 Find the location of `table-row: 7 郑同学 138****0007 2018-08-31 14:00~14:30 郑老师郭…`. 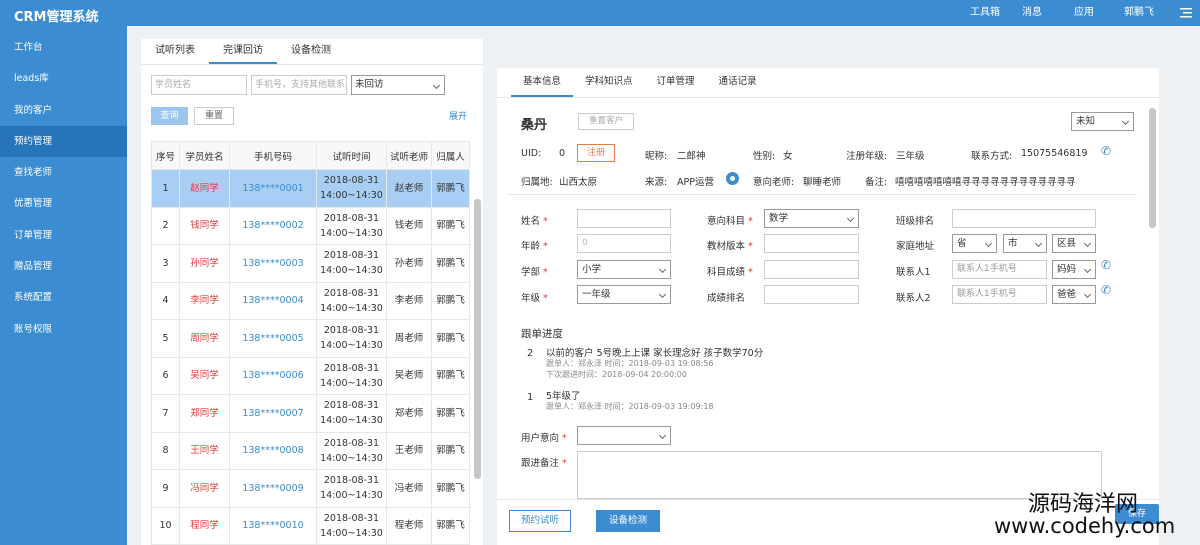

table-row: 7 郑同学 138****0007 2018-08-31 14:00~14:30 郑老师郭… is located at coordinates (310, 413).